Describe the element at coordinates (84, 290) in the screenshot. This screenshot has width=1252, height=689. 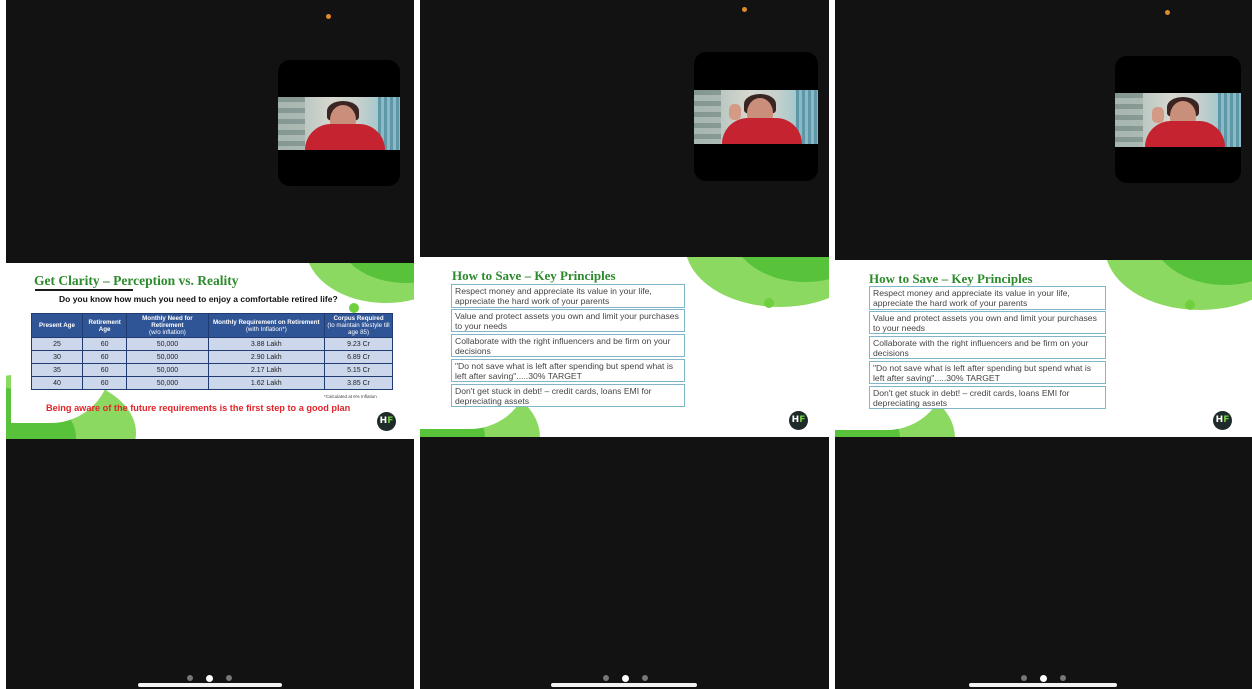
I see `title-underline` at that location.